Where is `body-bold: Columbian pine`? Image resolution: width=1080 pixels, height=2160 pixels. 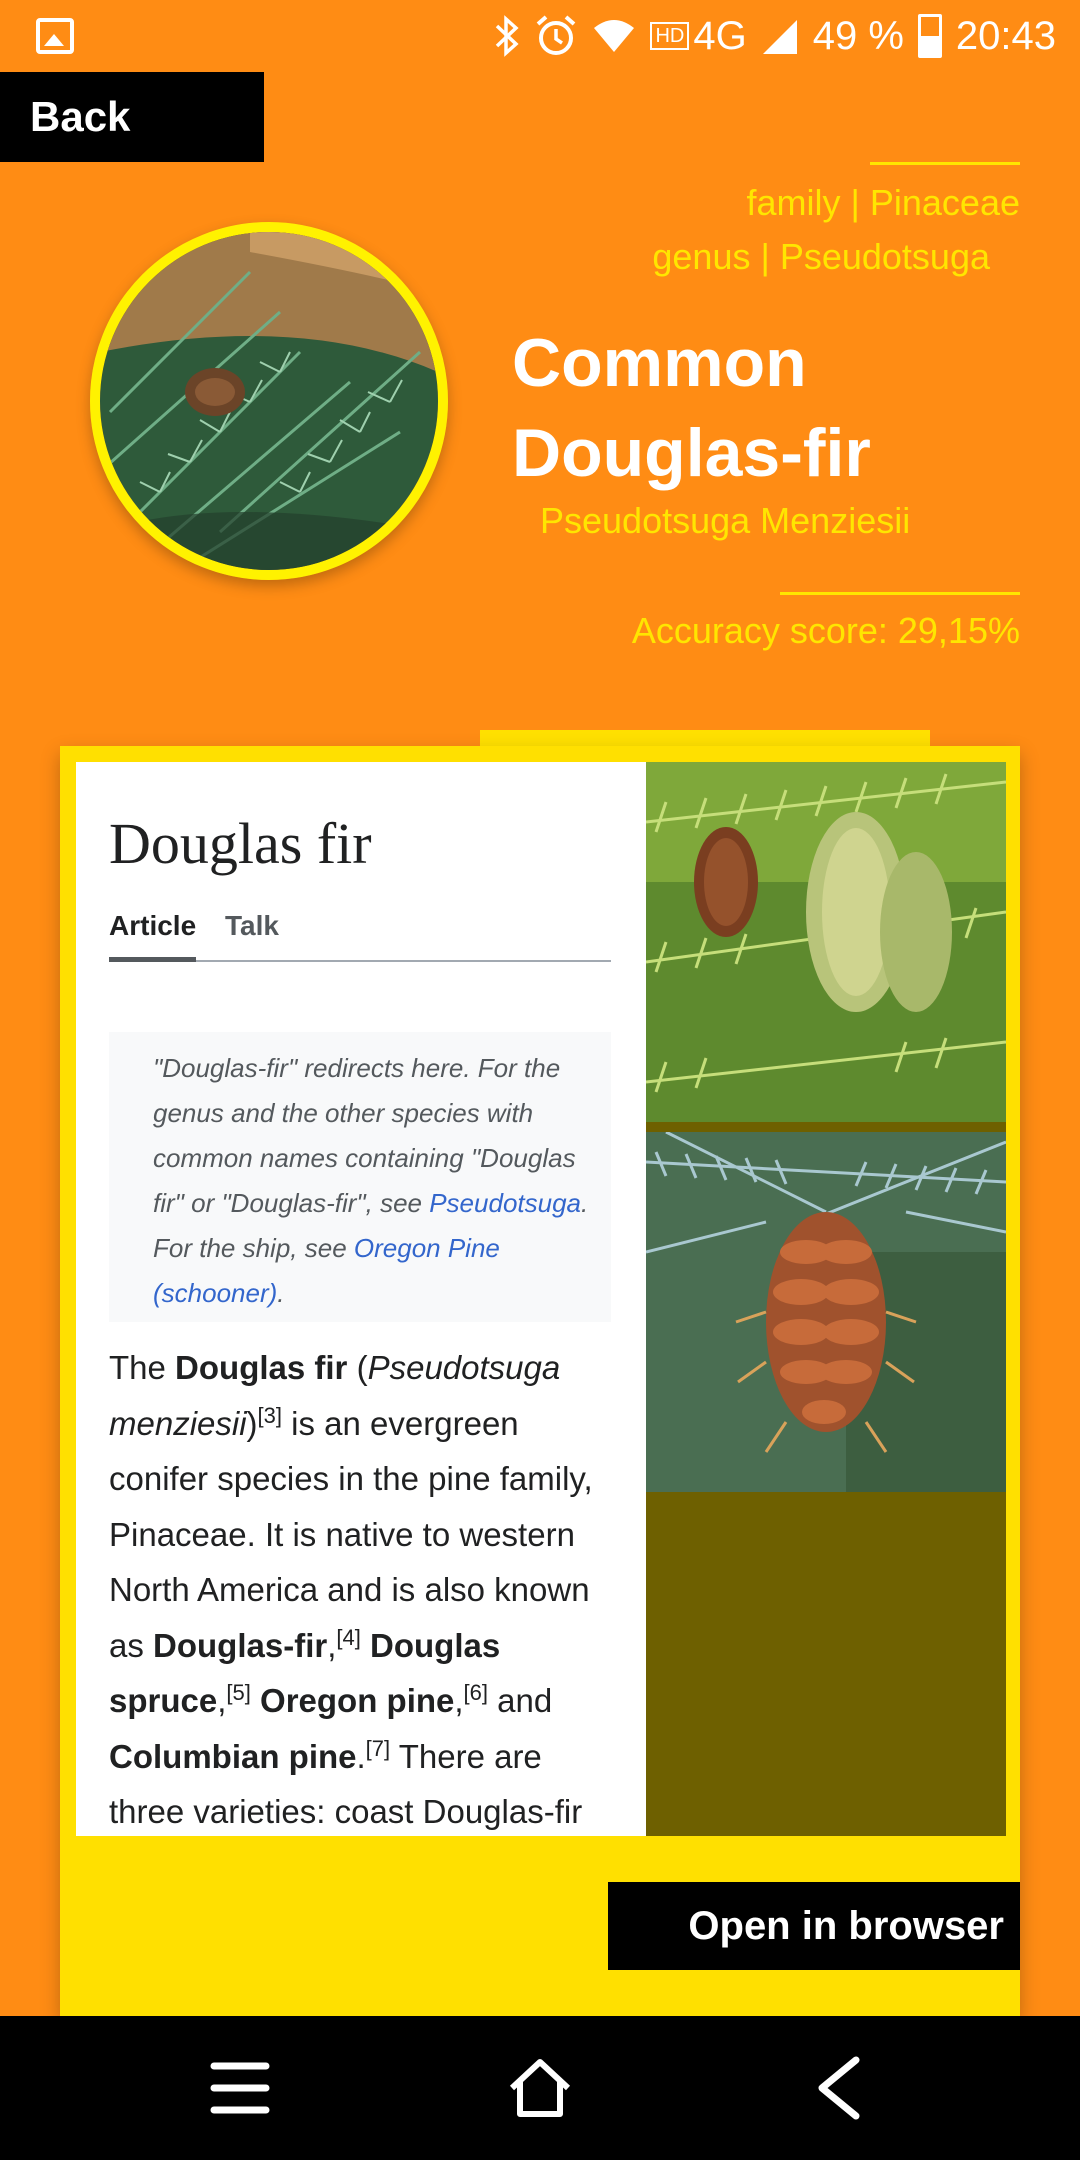 body-bold: Columbian pine is located at coordinates (233, 1756).